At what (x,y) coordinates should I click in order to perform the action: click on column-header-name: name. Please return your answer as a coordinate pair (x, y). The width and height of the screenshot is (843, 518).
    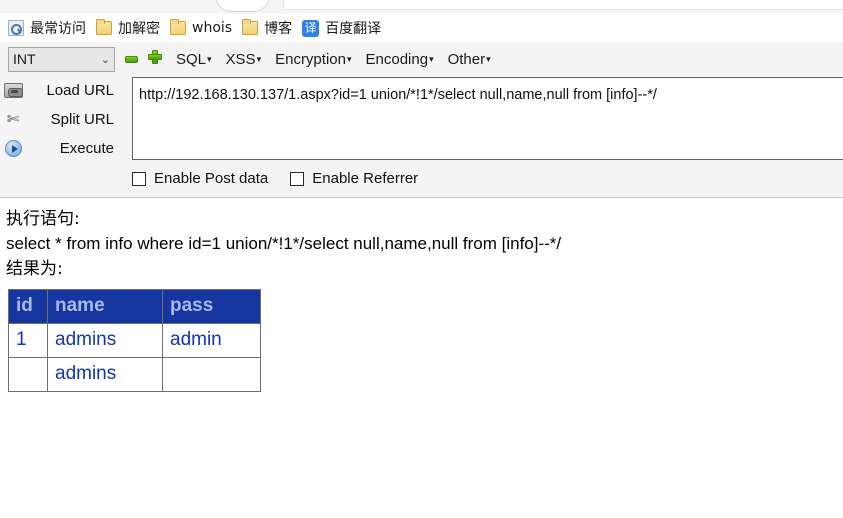
    Looking at the image, I should click on (105, 306).